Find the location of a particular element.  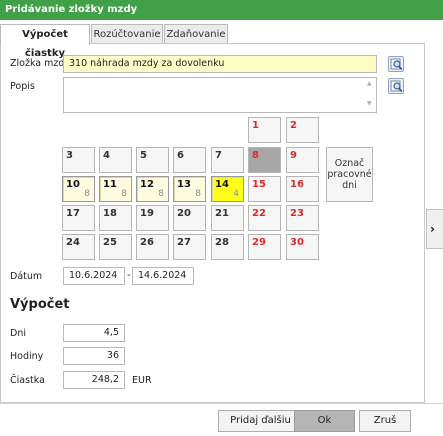

calendar-day-29: 29 is located at coordinates (264, 247).